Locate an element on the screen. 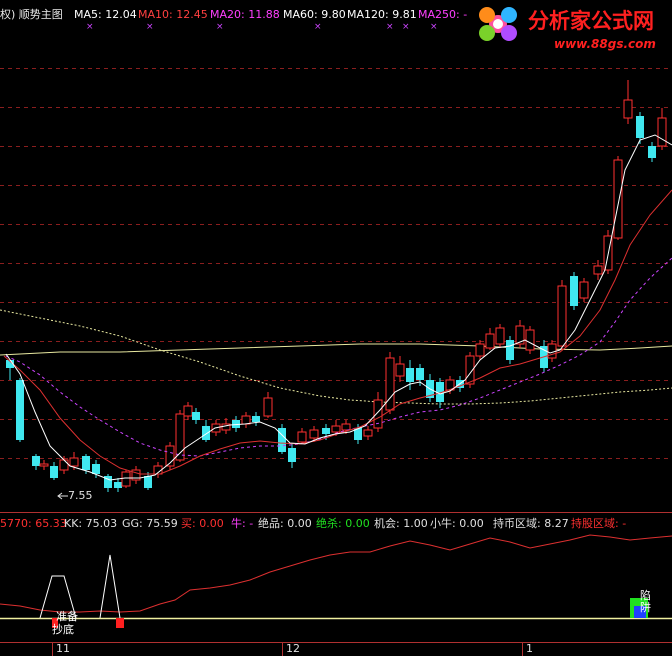 The image size is (672, 656). site-logo: 分析家公式网 www.88gs.com is located at coordinates (567, 29).